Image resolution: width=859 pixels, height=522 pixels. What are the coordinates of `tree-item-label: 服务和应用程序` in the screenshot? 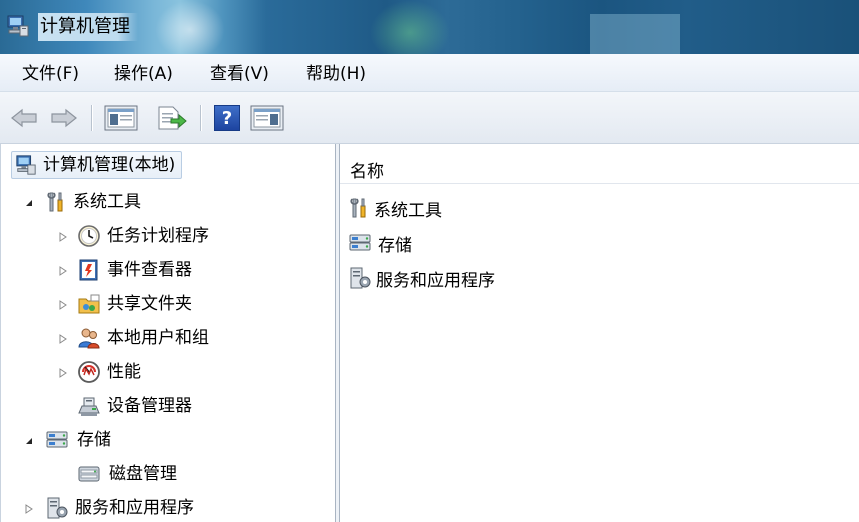 It's located at (134, 508).